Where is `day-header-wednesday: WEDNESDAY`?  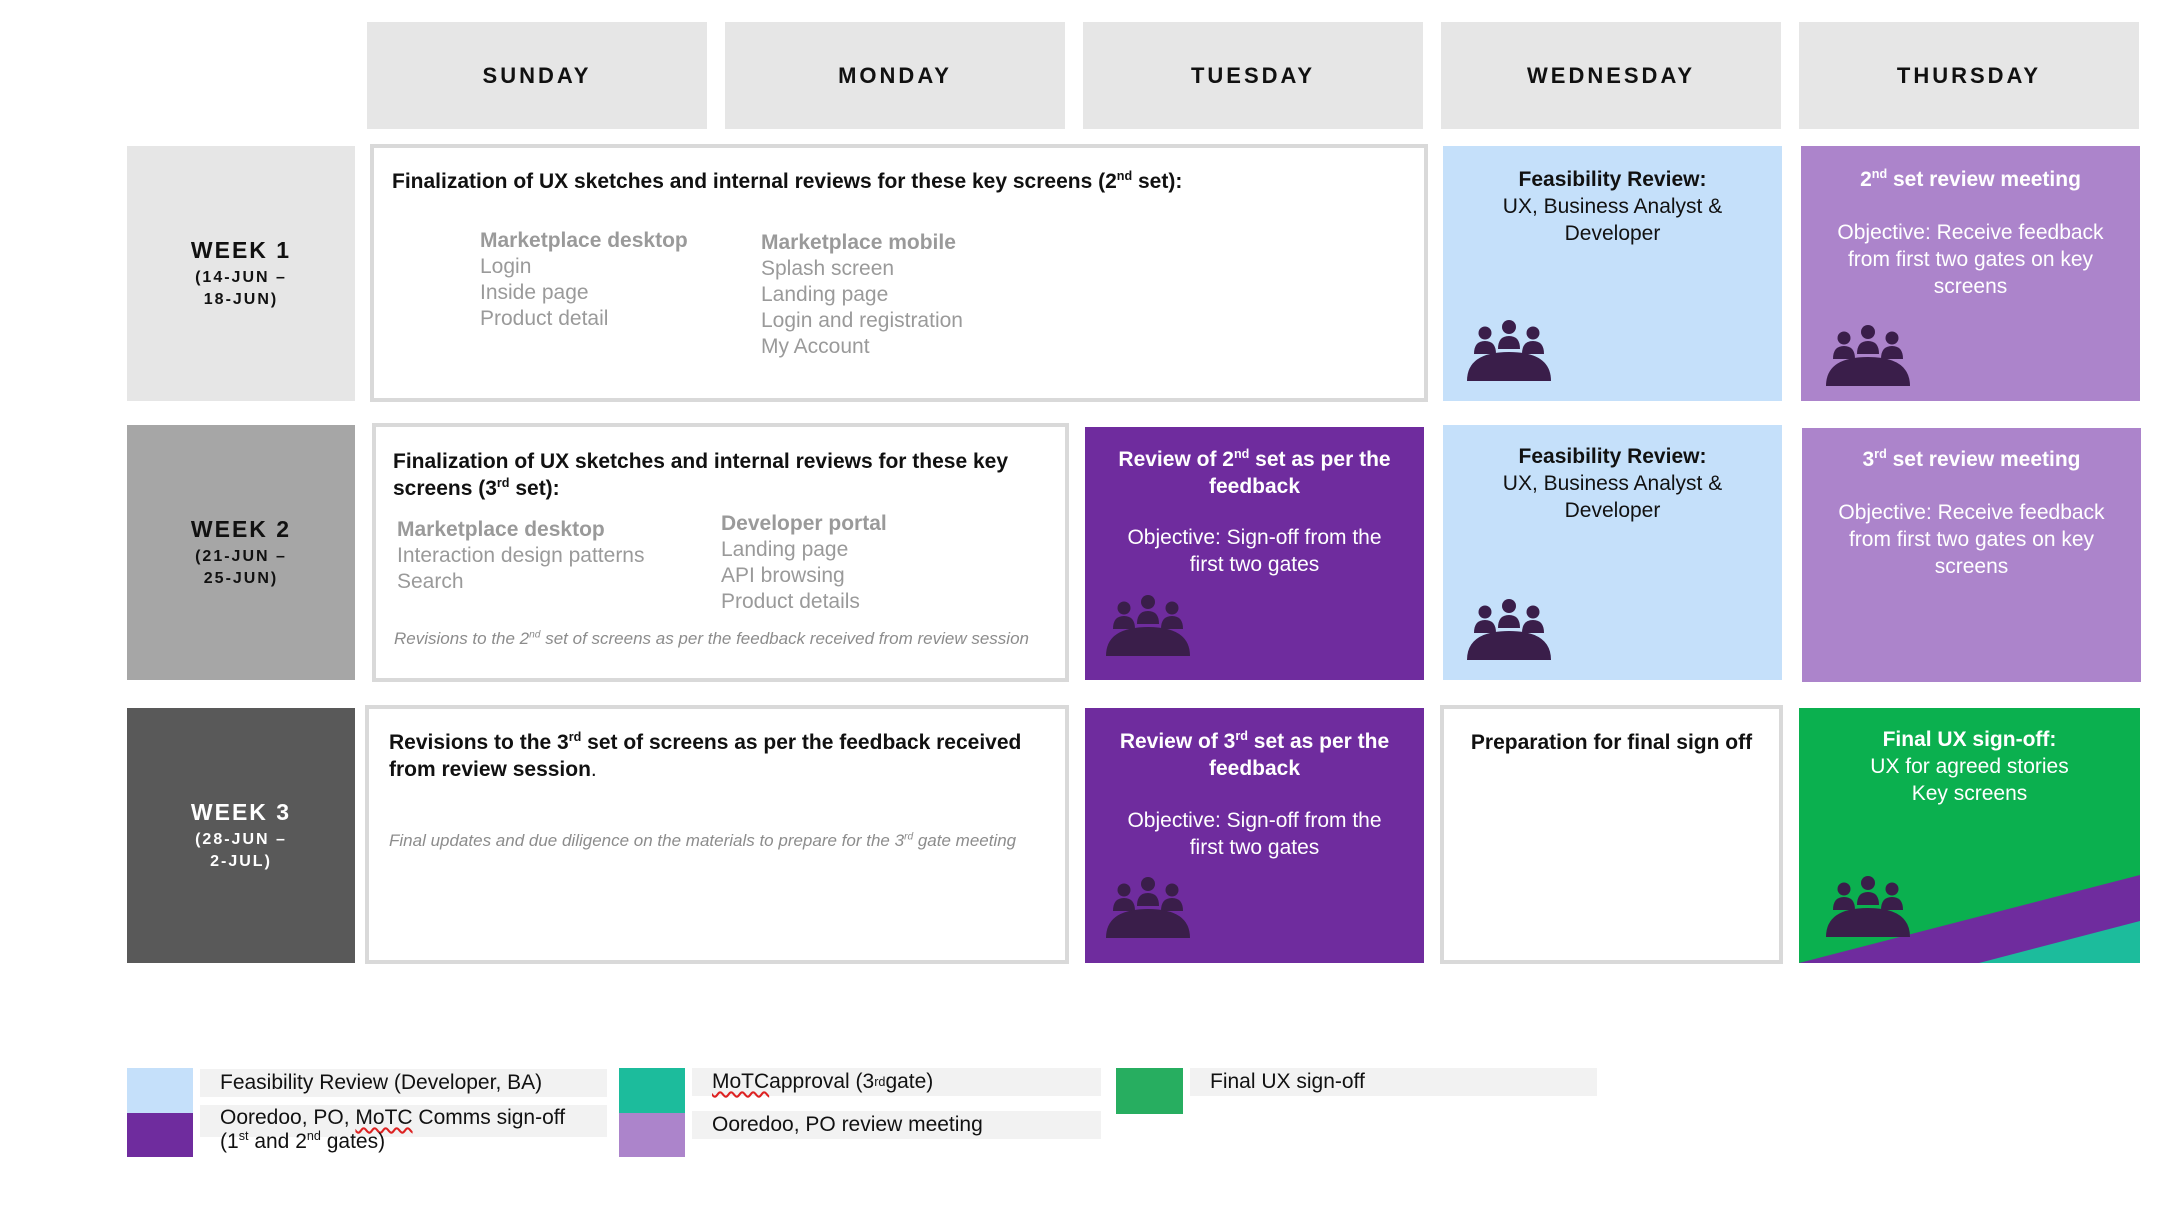 day-header-wednesday: WEDNESDAY is located at coordinates (1611, 75).